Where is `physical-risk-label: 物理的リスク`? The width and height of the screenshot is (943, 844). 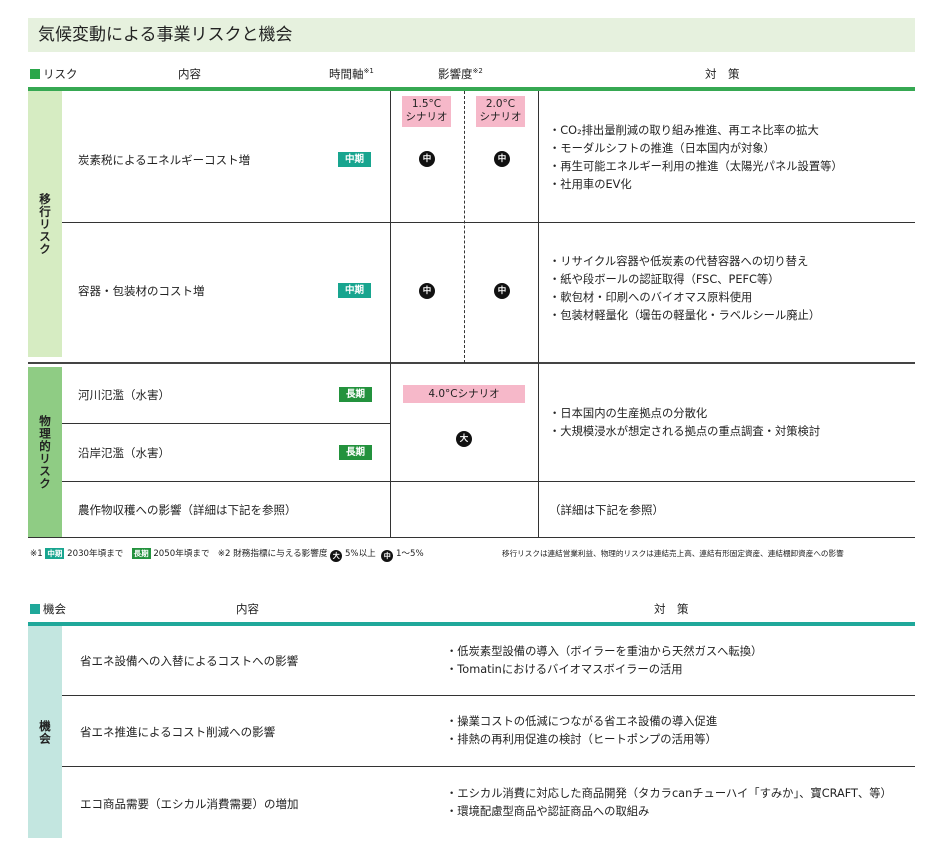 physical-risk-label: 物理的リスク is located at coordinates (45, 452).